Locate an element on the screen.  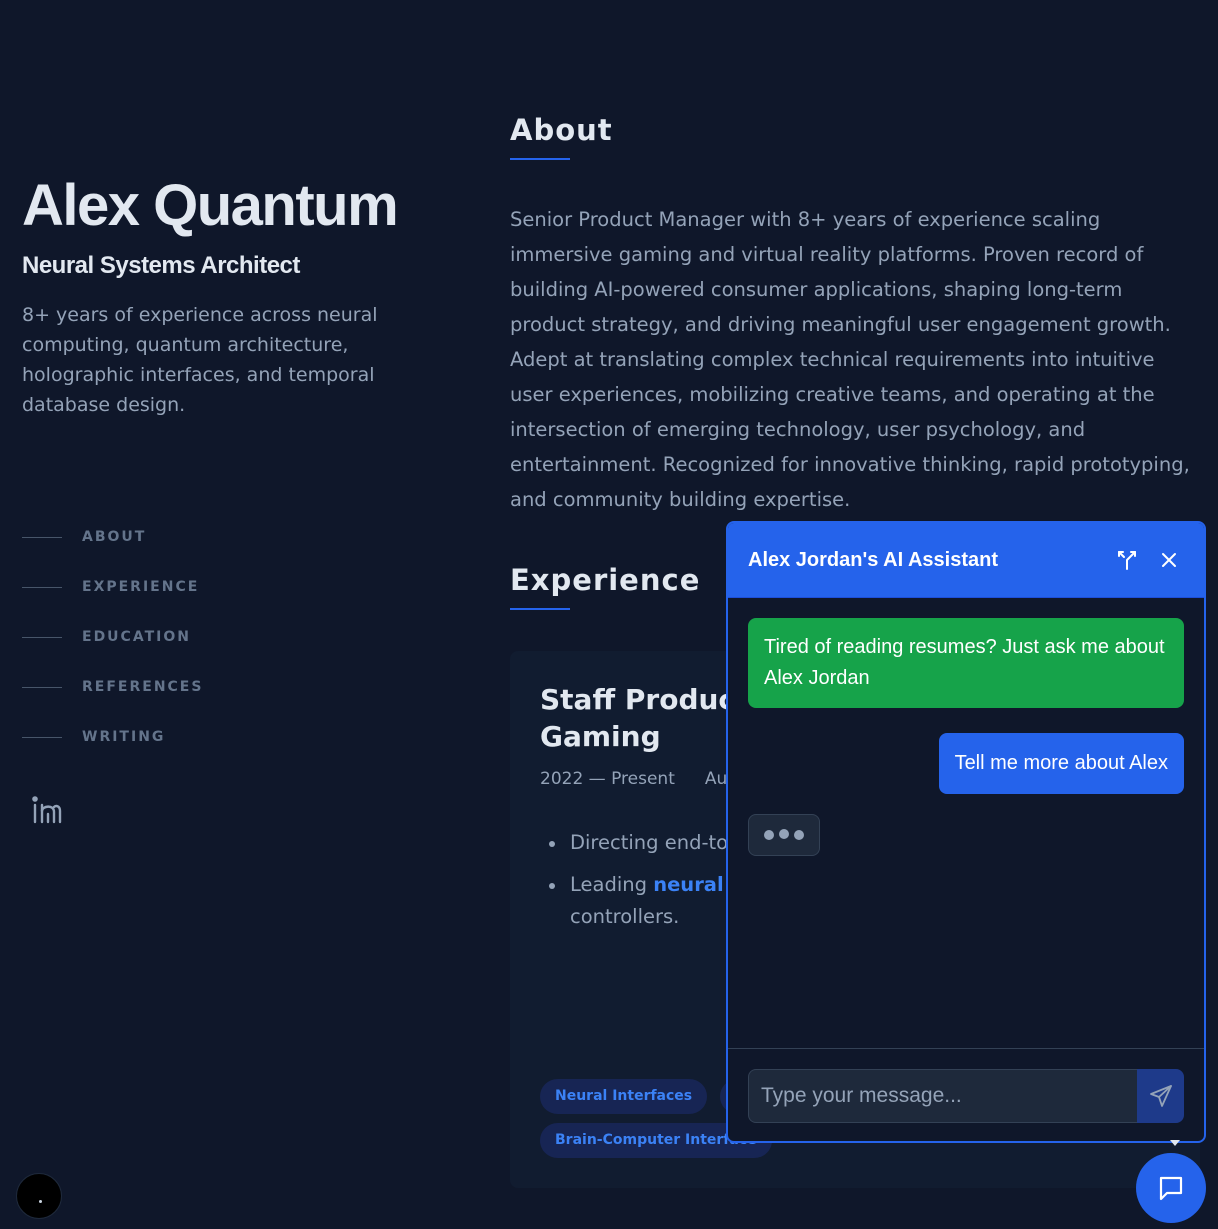
expand-icon is located at coordinates (1127, 560).